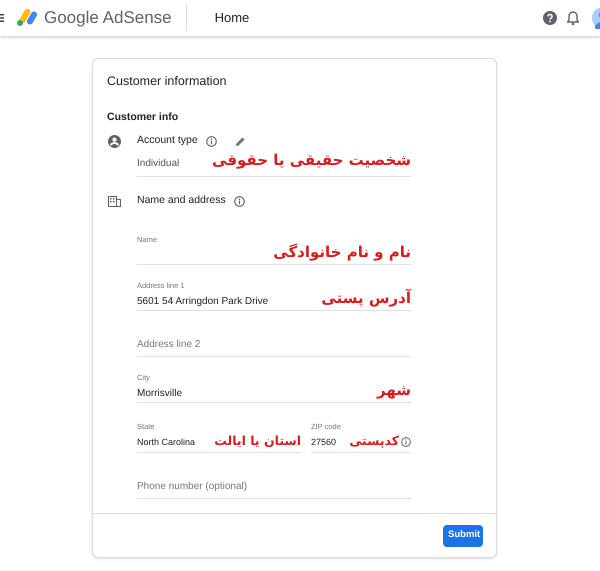 The width and height of the screenshot is (600, 571). What do you see at coordinates (192, 486) in the screenshot?
I see `phone-number-field: Phone number (optional)` at bounding box center [192, 486].